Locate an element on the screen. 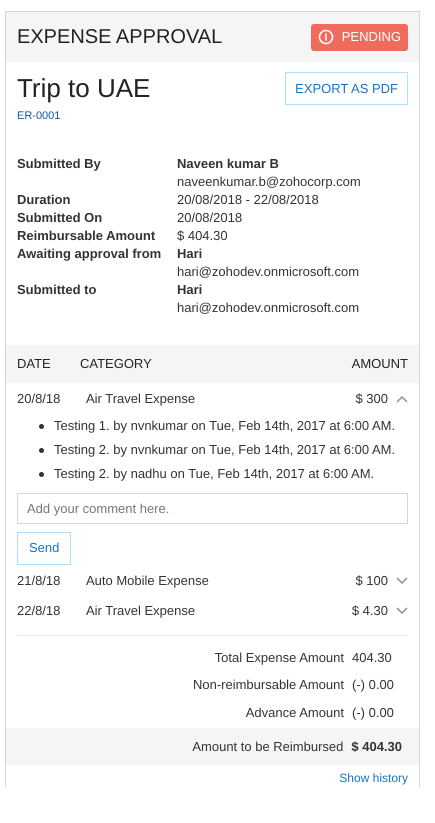 Image resolution: width=435 pixels, height=823 pixels. detail-label: Submitted to is located at coordinates (57, 289).